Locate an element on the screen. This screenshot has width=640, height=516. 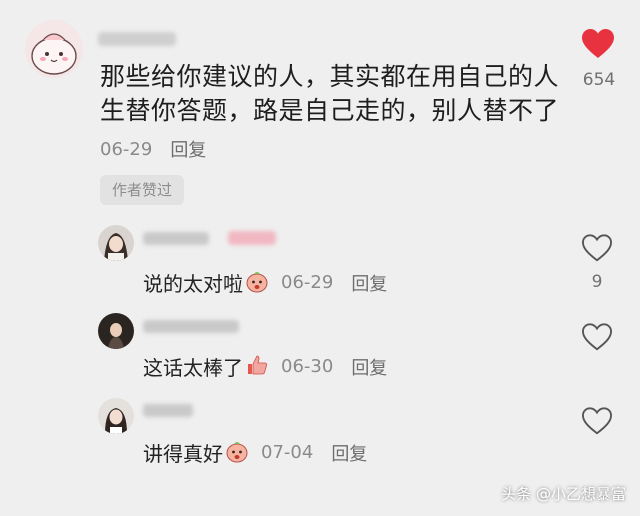
reply-like-count: 9 is located at coordinates (597, 282).